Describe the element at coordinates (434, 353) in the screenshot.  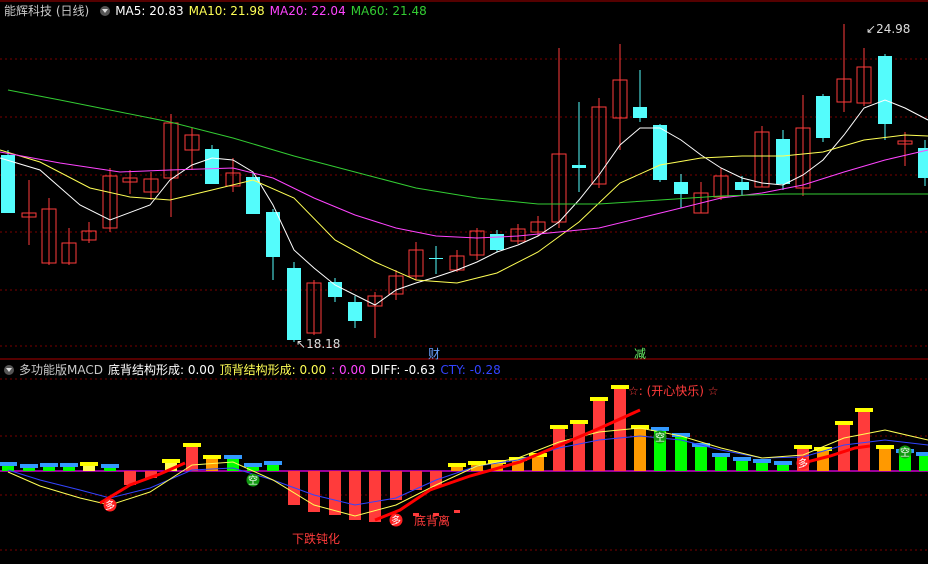
I see `event-marker-cai: 财` at that location.